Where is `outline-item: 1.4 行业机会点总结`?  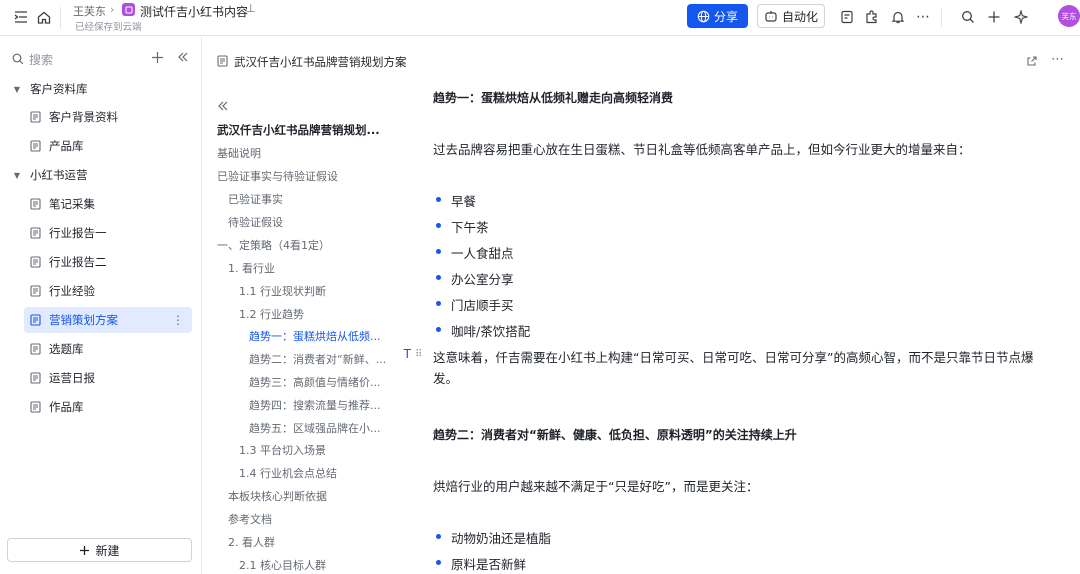 outline-item: 1.4 行业机会点总结 is located at coordinates (288, 473).